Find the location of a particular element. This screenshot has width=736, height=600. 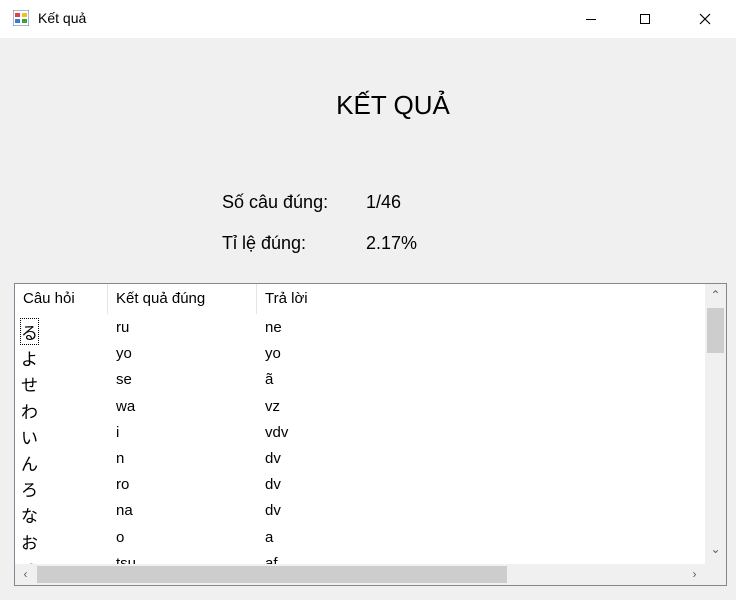

correct-count-value: 1/46 is located at coordinates (384, 202).